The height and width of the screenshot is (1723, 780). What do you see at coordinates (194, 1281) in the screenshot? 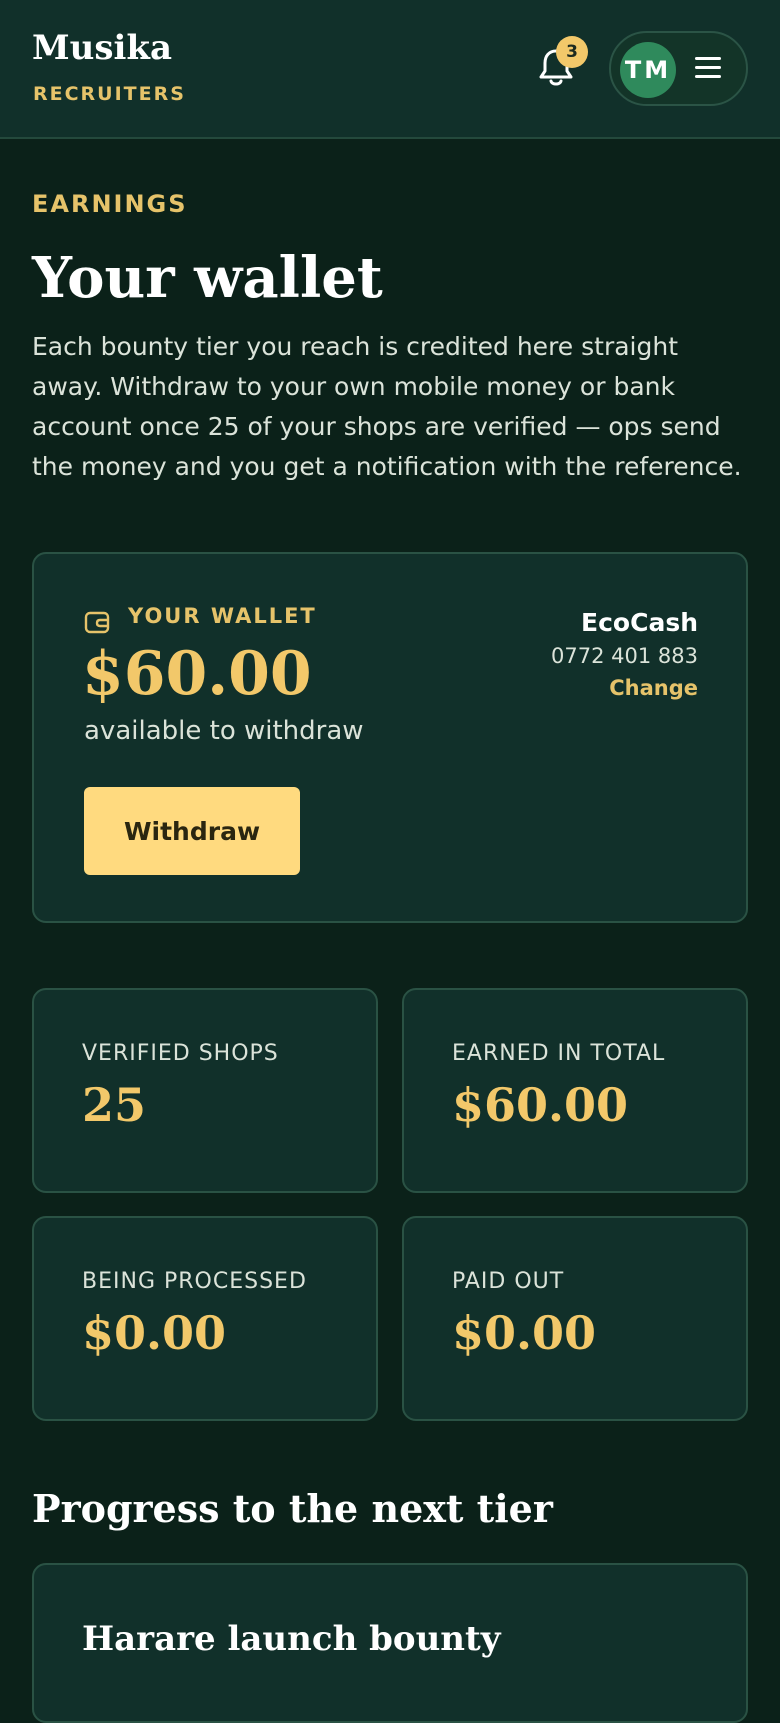
I see `stat-label: BEING PROCESSED` at bounding box center [194, 1281].